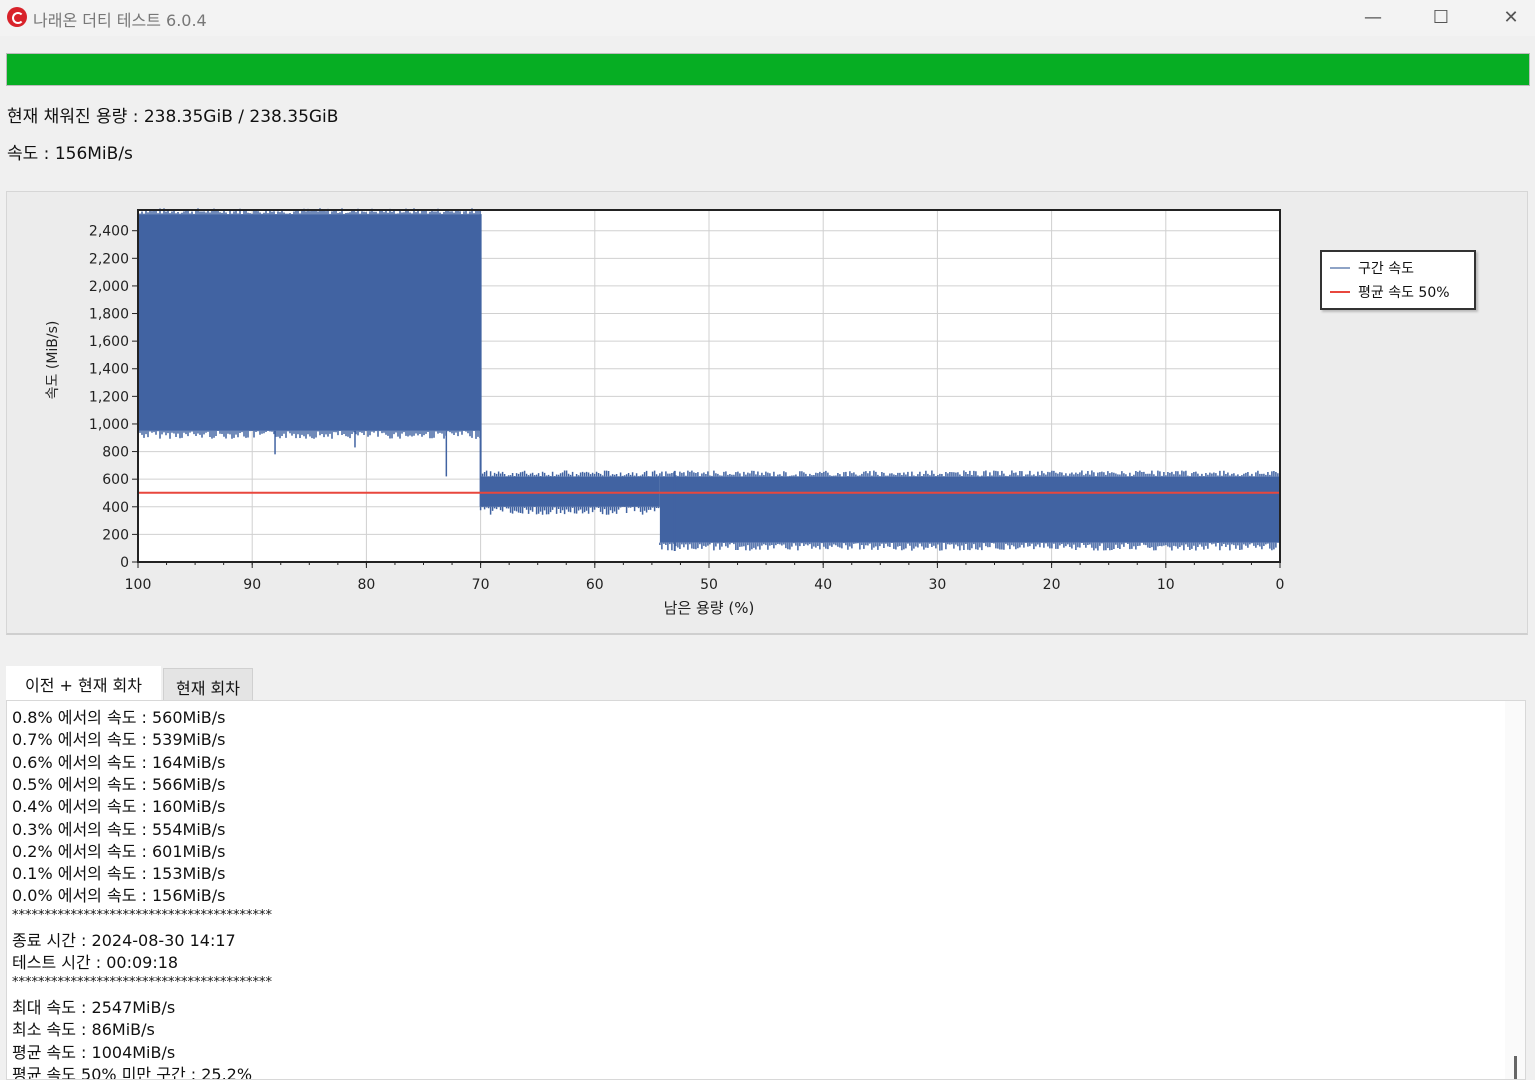  What do you see at coordinates (124, 940) in the screenshot?
I see `log-line: 종료 시간 : 2024-08-30 14:17` at bounding box center [124, 940].